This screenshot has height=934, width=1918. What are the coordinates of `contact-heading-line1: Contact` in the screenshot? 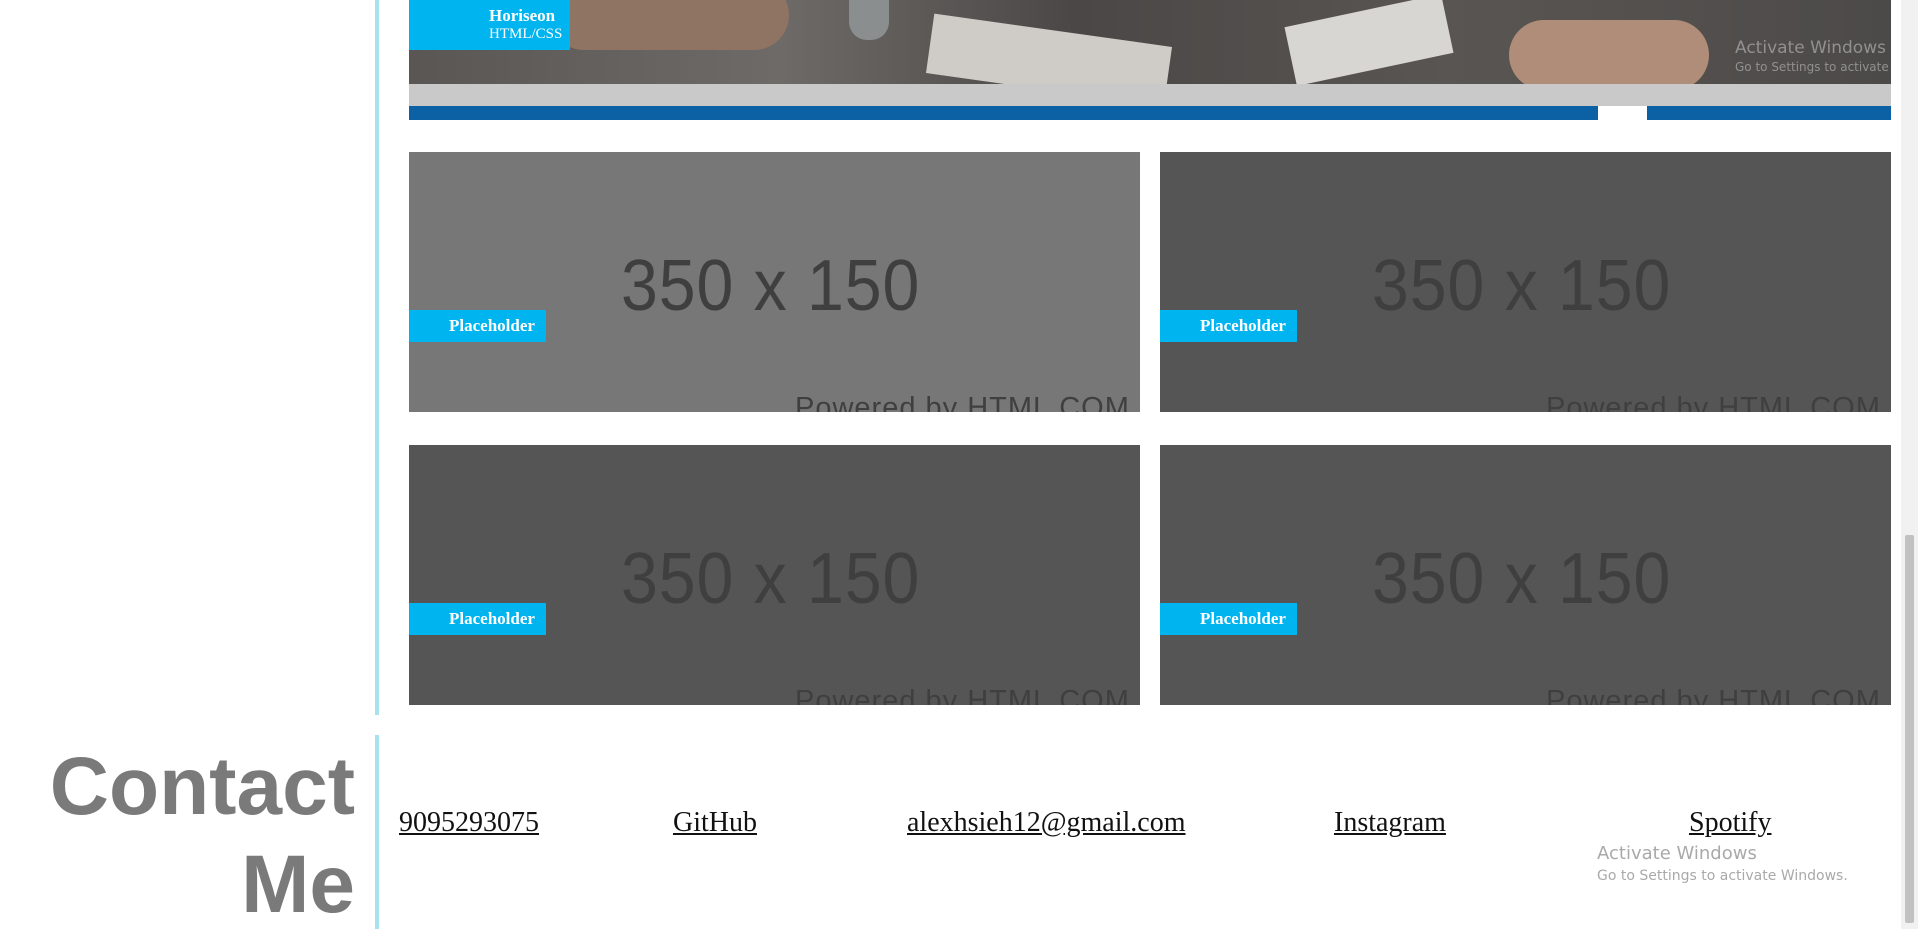 It's located at (202, 786).